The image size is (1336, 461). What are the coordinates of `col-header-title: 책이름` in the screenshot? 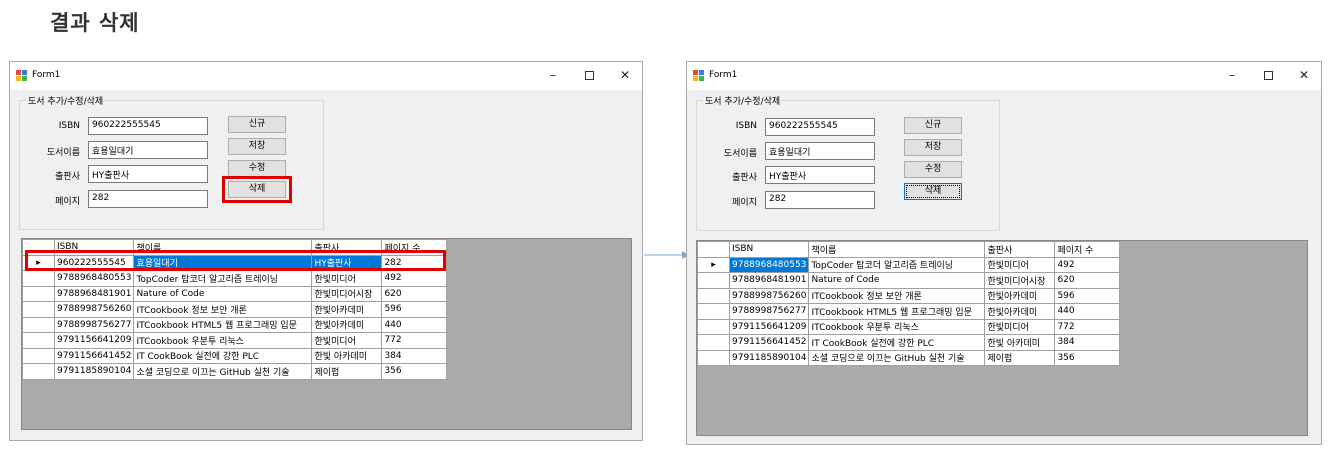 It's located at (897, 249).